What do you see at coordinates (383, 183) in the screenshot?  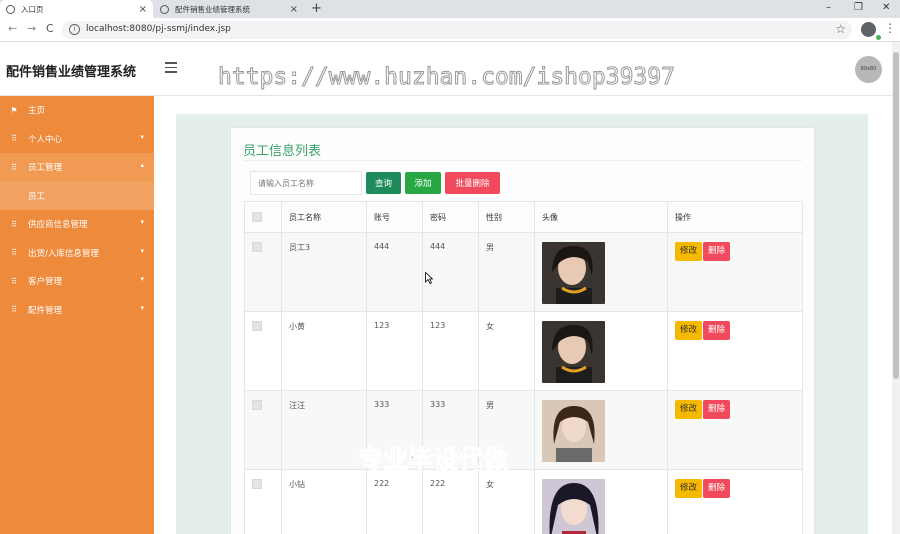 I see `query-button: 查询` at bounding box center [383, 183].